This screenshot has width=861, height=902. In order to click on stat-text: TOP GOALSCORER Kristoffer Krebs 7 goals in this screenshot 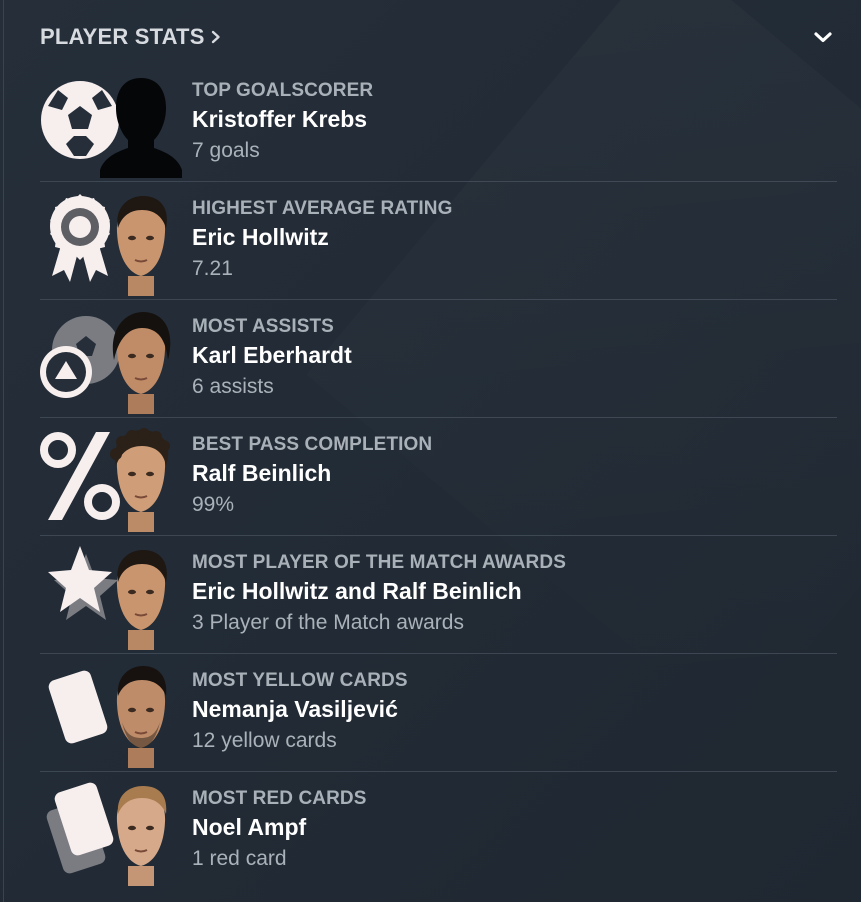, I will do `click(282, 122)`.